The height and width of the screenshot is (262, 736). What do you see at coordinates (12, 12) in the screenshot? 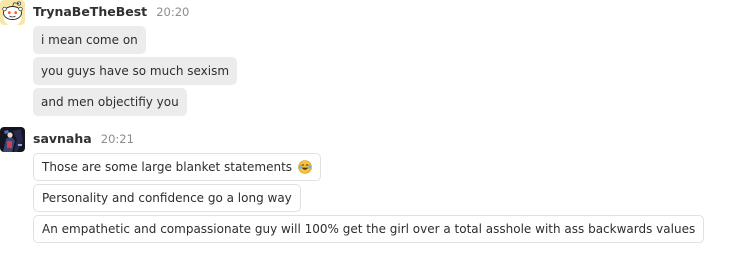
I see `reddit-snoo-avatar-icon` at bounding box center [12, 12].